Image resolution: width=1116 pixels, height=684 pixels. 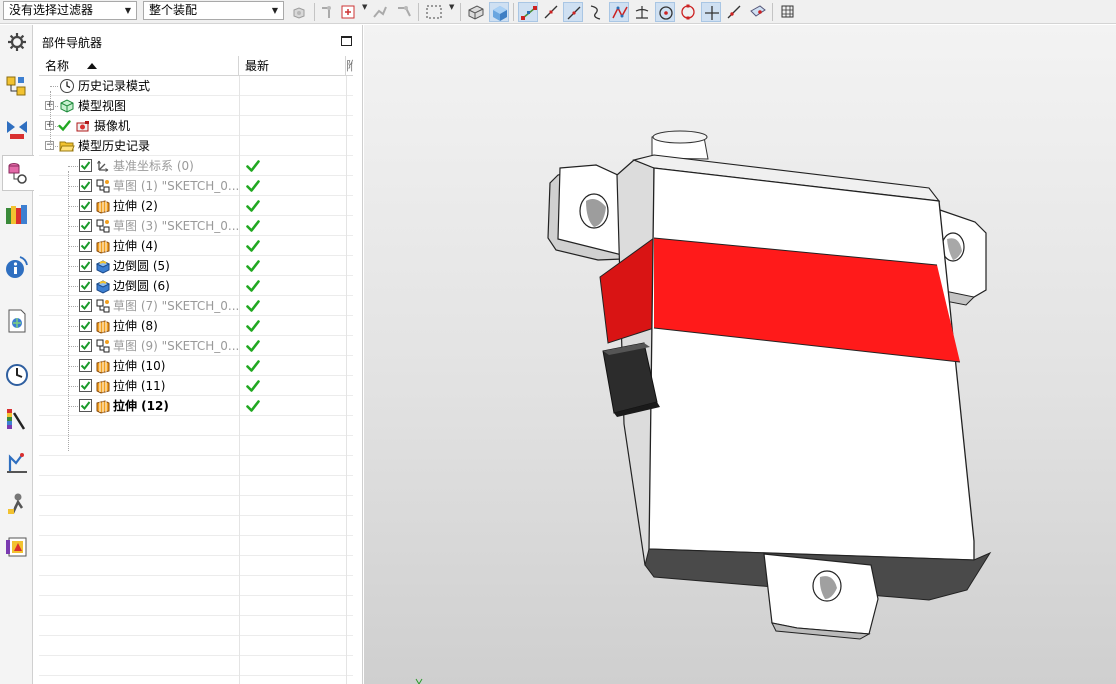 What do you see at coordinates (711, 12) in the screenshot?
I see `point-icon` at bounding box center [711, 12].